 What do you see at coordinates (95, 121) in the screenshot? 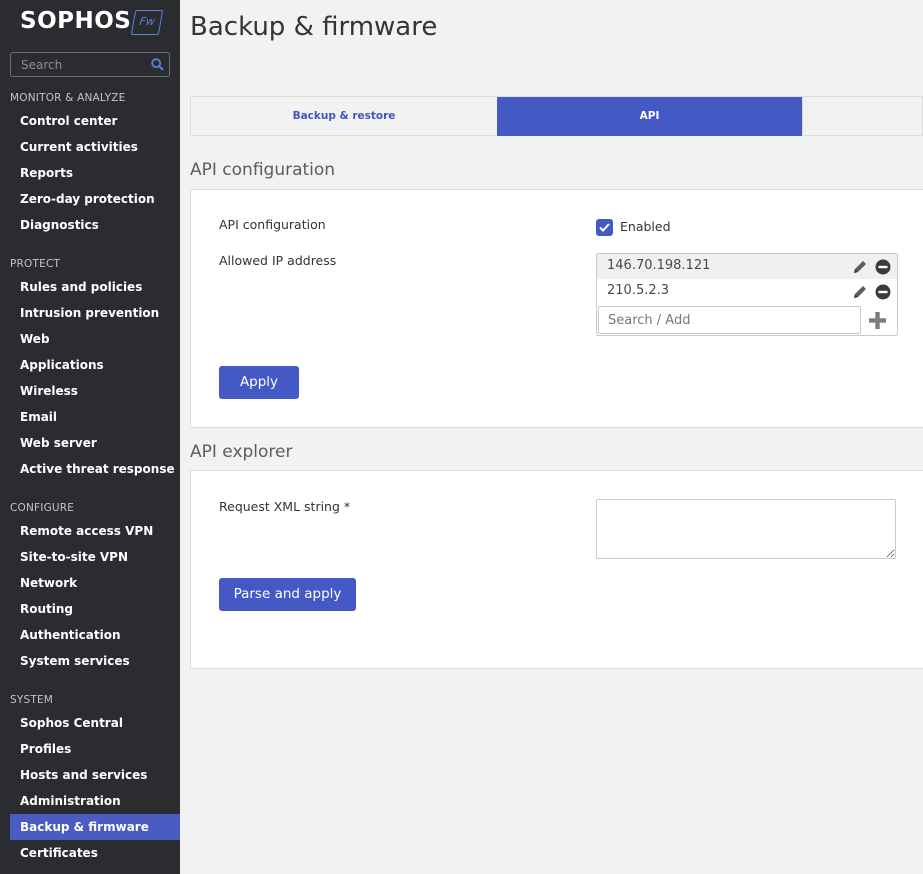
I see `sidebar-item-control-center: Control center` at bounding box center [95, 121].